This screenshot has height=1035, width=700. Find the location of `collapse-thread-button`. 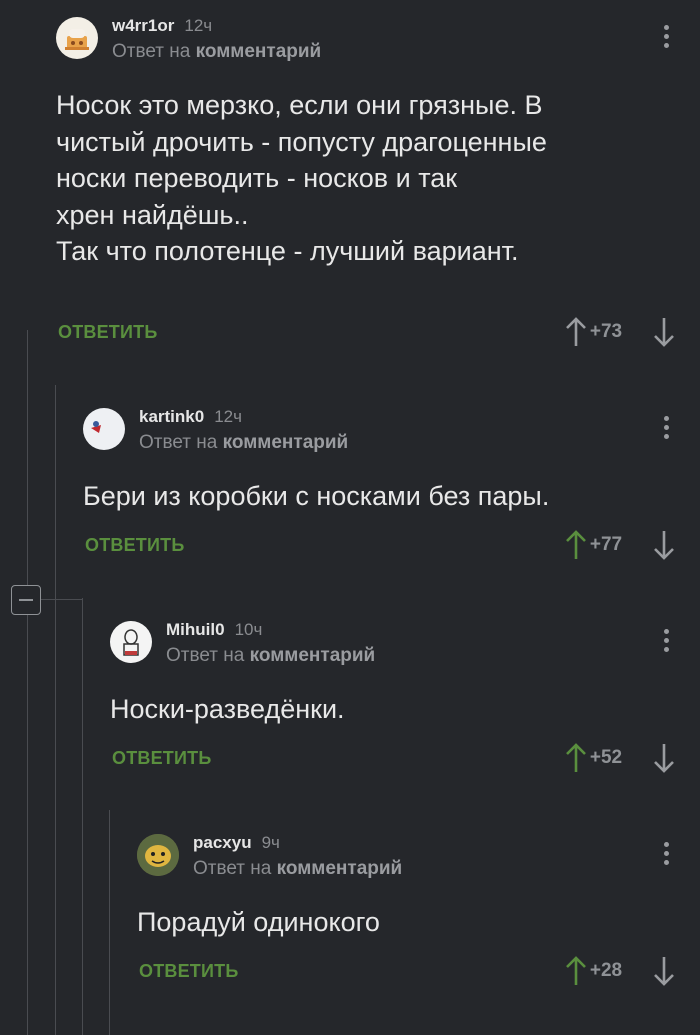

collapse-thread-button is located at coordinates (26, 600).